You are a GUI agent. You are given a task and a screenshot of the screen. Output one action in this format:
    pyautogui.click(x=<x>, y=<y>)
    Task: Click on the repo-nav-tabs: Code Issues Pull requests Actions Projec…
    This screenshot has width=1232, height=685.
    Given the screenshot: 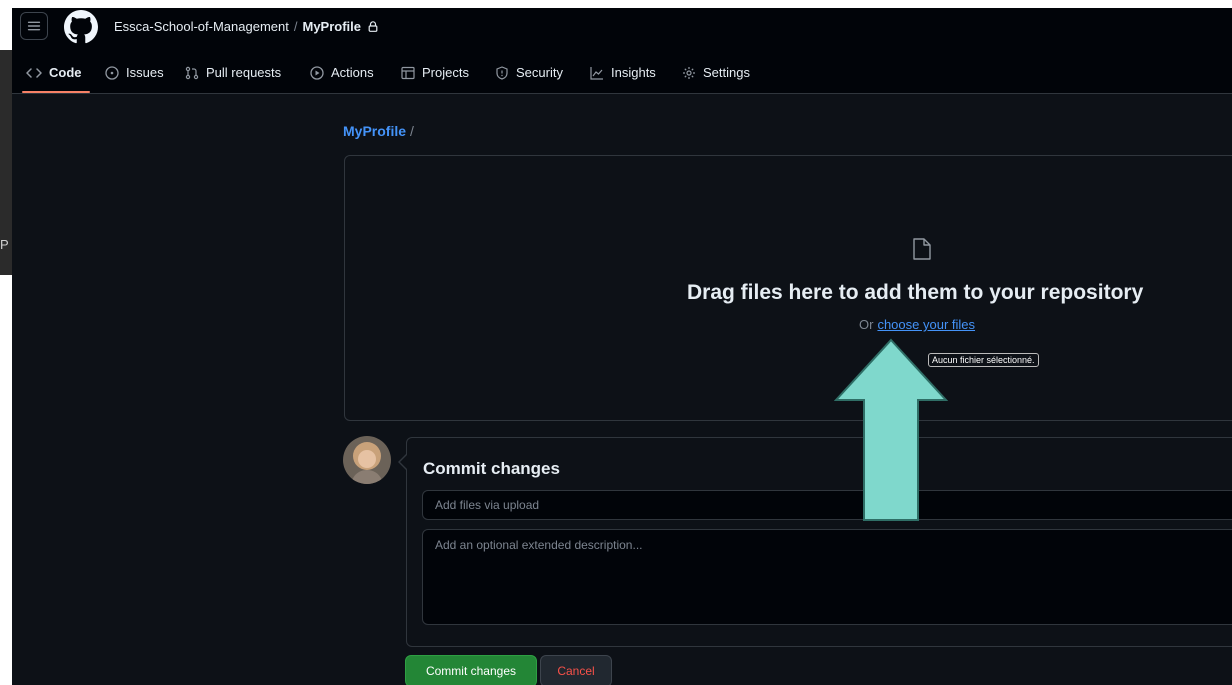 What is the action you would take?
    pyautogui.click(x=622, y=71)
    